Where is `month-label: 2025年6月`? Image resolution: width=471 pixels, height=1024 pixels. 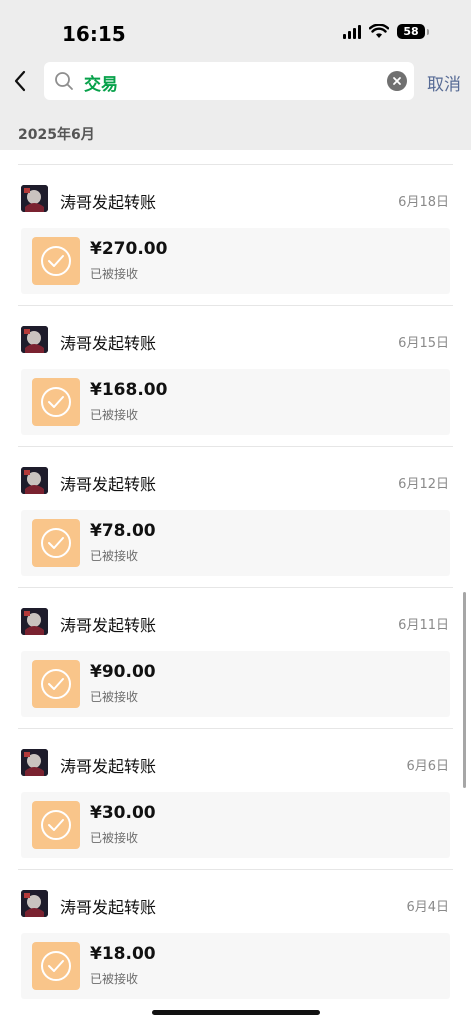
month-label: 2025年6月 is located at coordinates (56, 135).